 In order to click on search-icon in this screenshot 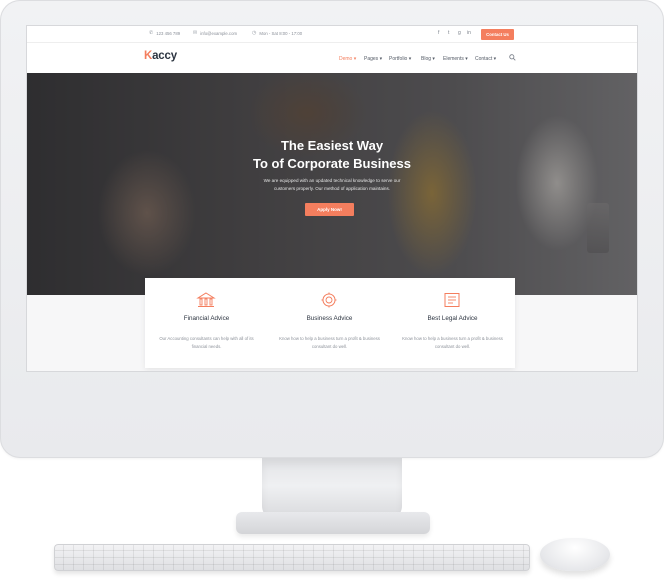, I will do `click(512, 58)`.